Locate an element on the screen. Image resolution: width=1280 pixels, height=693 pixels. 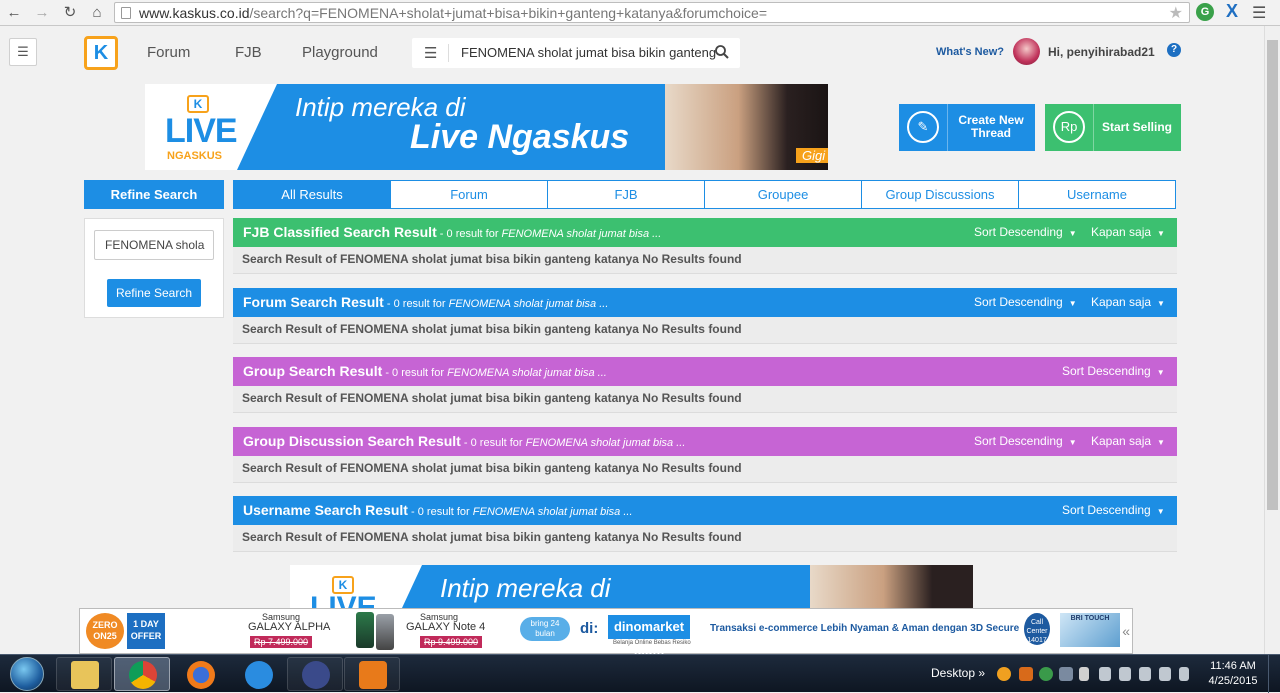
kaskus-logo: K is located at coordinates (101, 53).